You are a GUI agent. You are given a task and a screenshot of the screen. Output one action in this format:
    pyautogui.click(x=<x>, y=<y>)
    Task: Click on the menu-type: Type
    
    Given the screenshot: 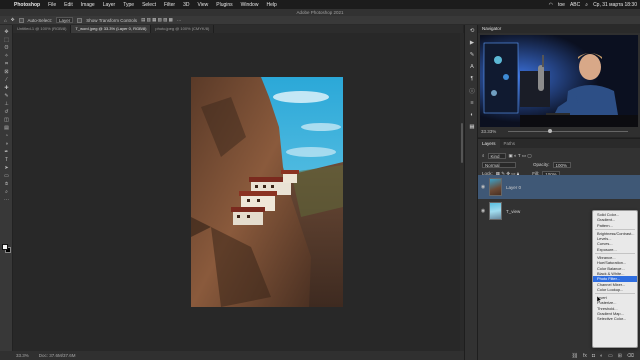 What is the action you would take?
    pyautogui.click(x=128, y=5)
    